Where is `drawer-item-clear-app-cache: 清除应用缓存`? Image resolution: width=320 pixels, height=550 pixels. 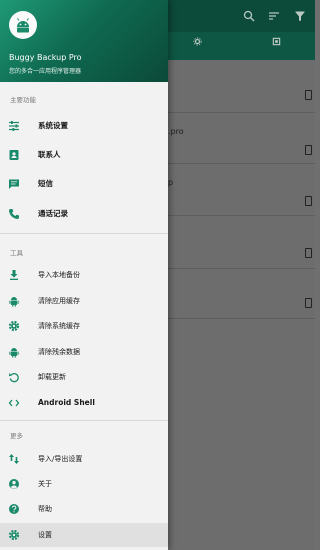
drawer-item-clear-app-cache: 清除应用缓存 is located at coordinates (84, 301).